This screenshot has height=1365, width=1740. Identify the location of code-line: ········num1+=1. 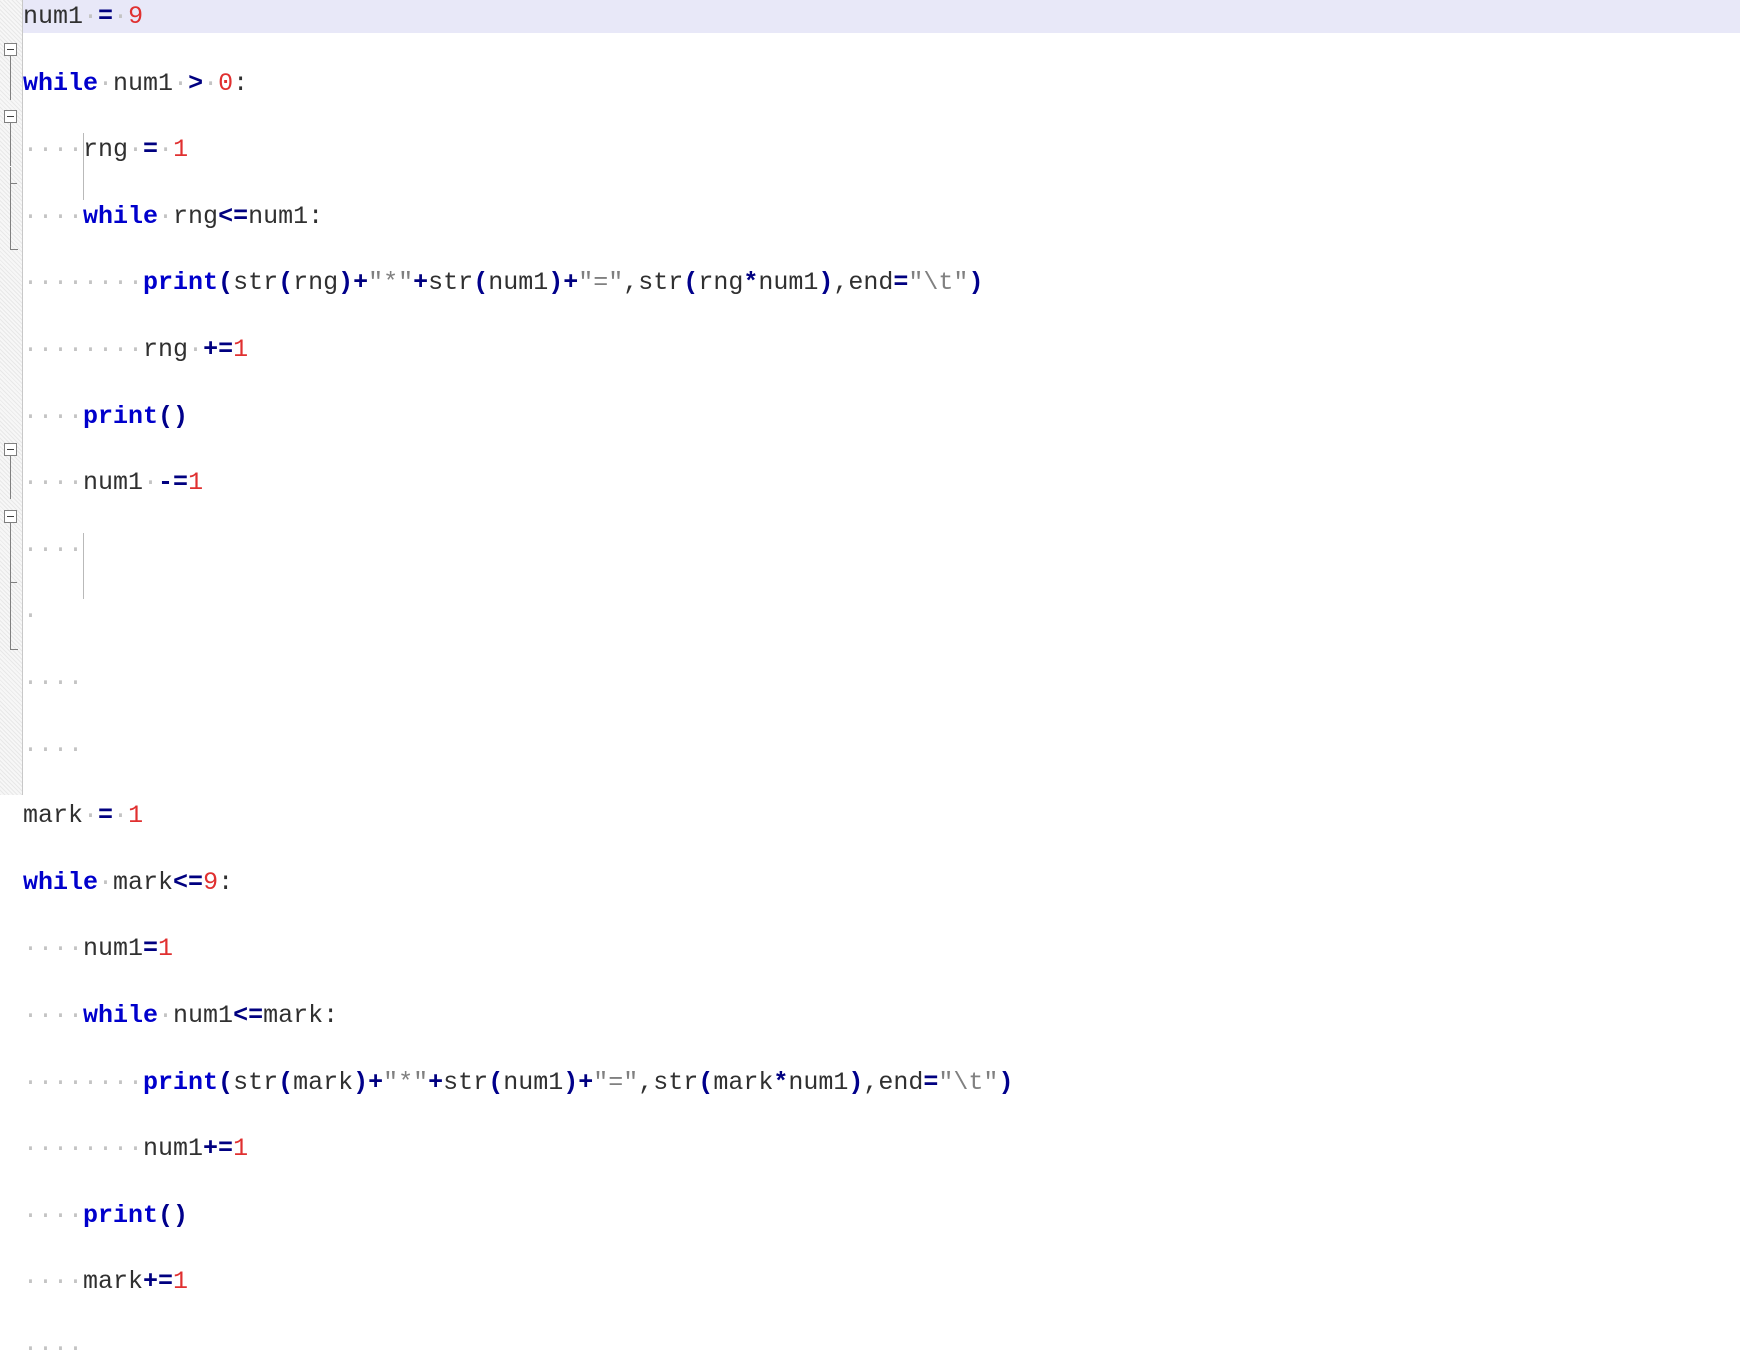
(881, 1148).